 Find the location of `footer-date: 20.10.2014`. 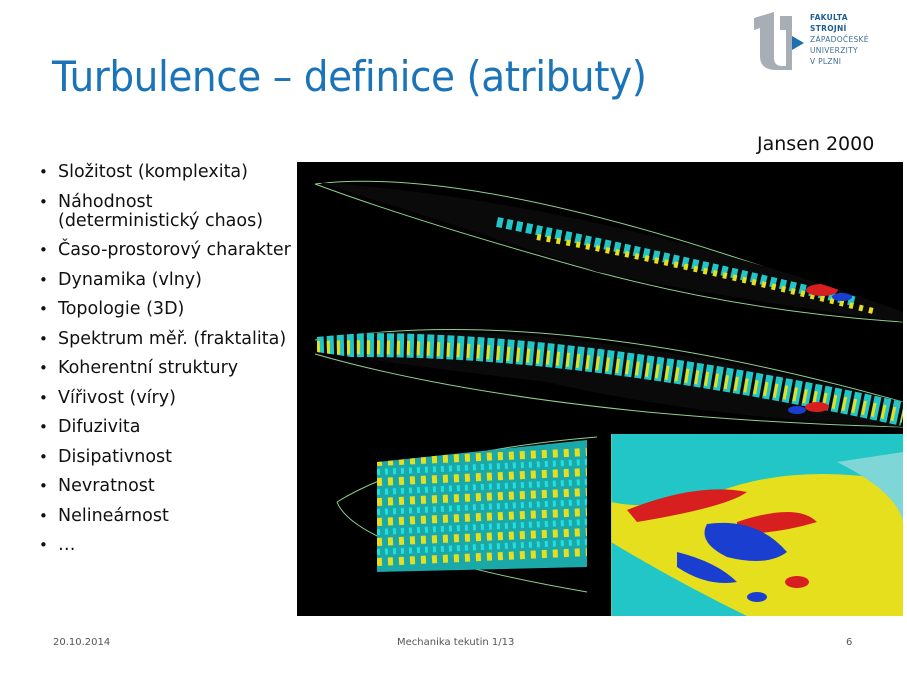

footer-date: 20.10.2014 is located at coordinates (82, 642).